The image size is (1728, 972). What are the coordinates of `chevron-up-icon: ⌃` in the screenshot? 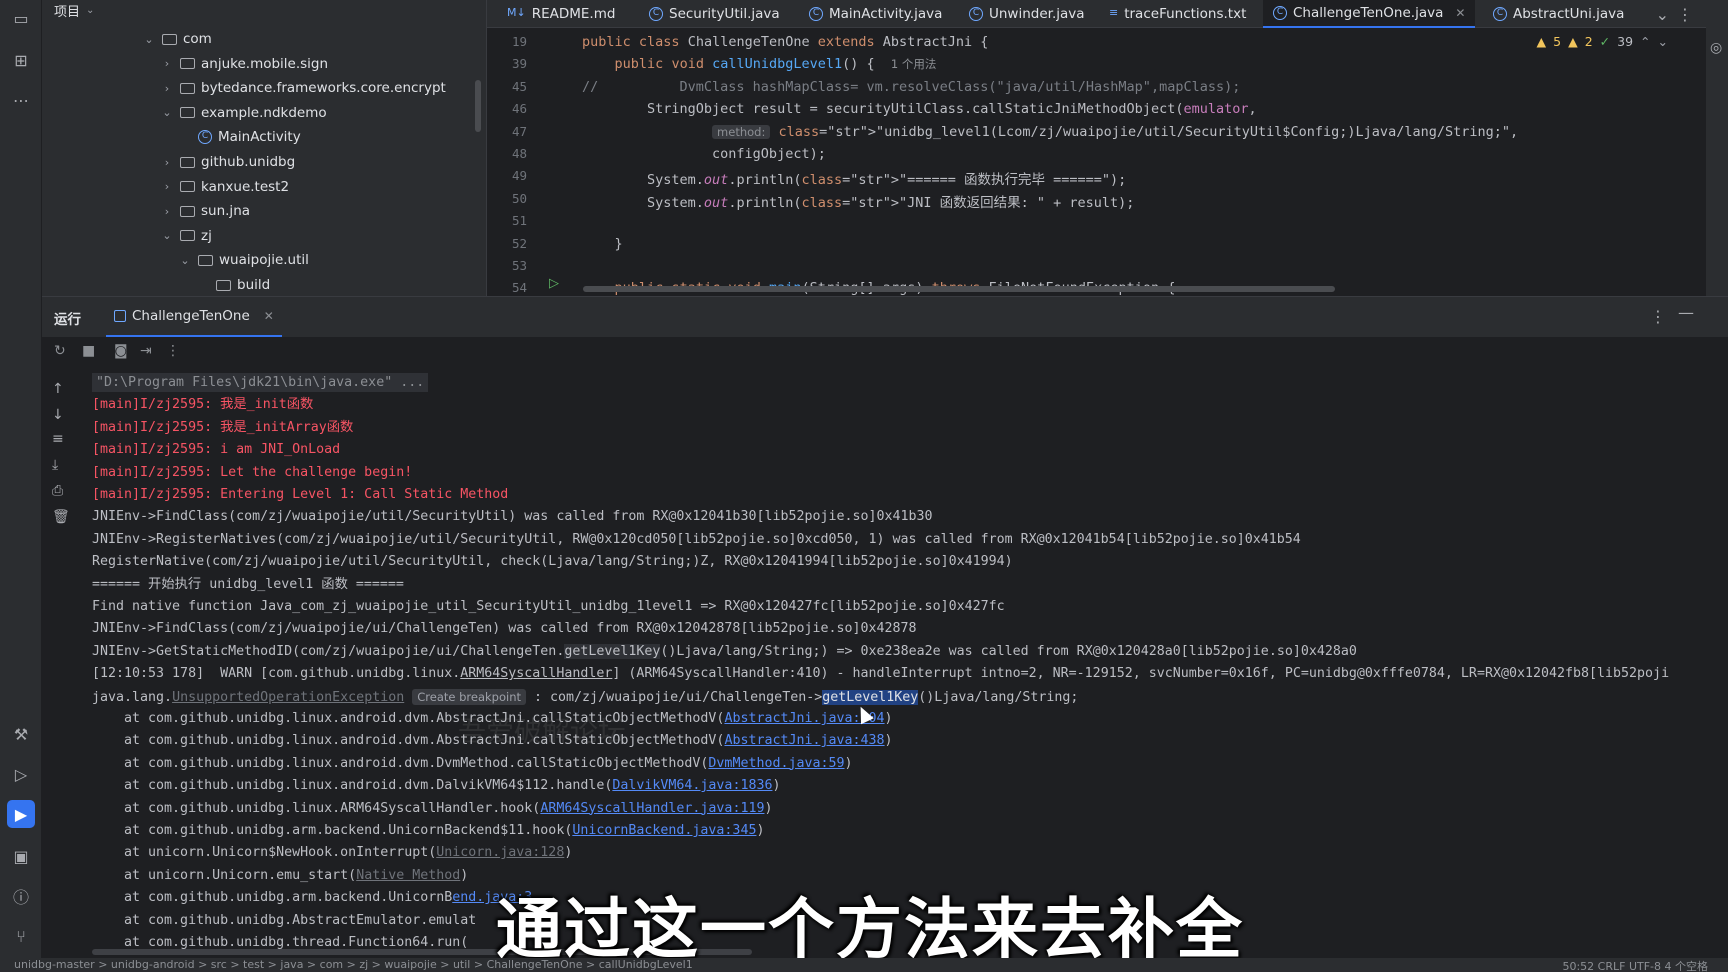 It's located at (1645, 41).